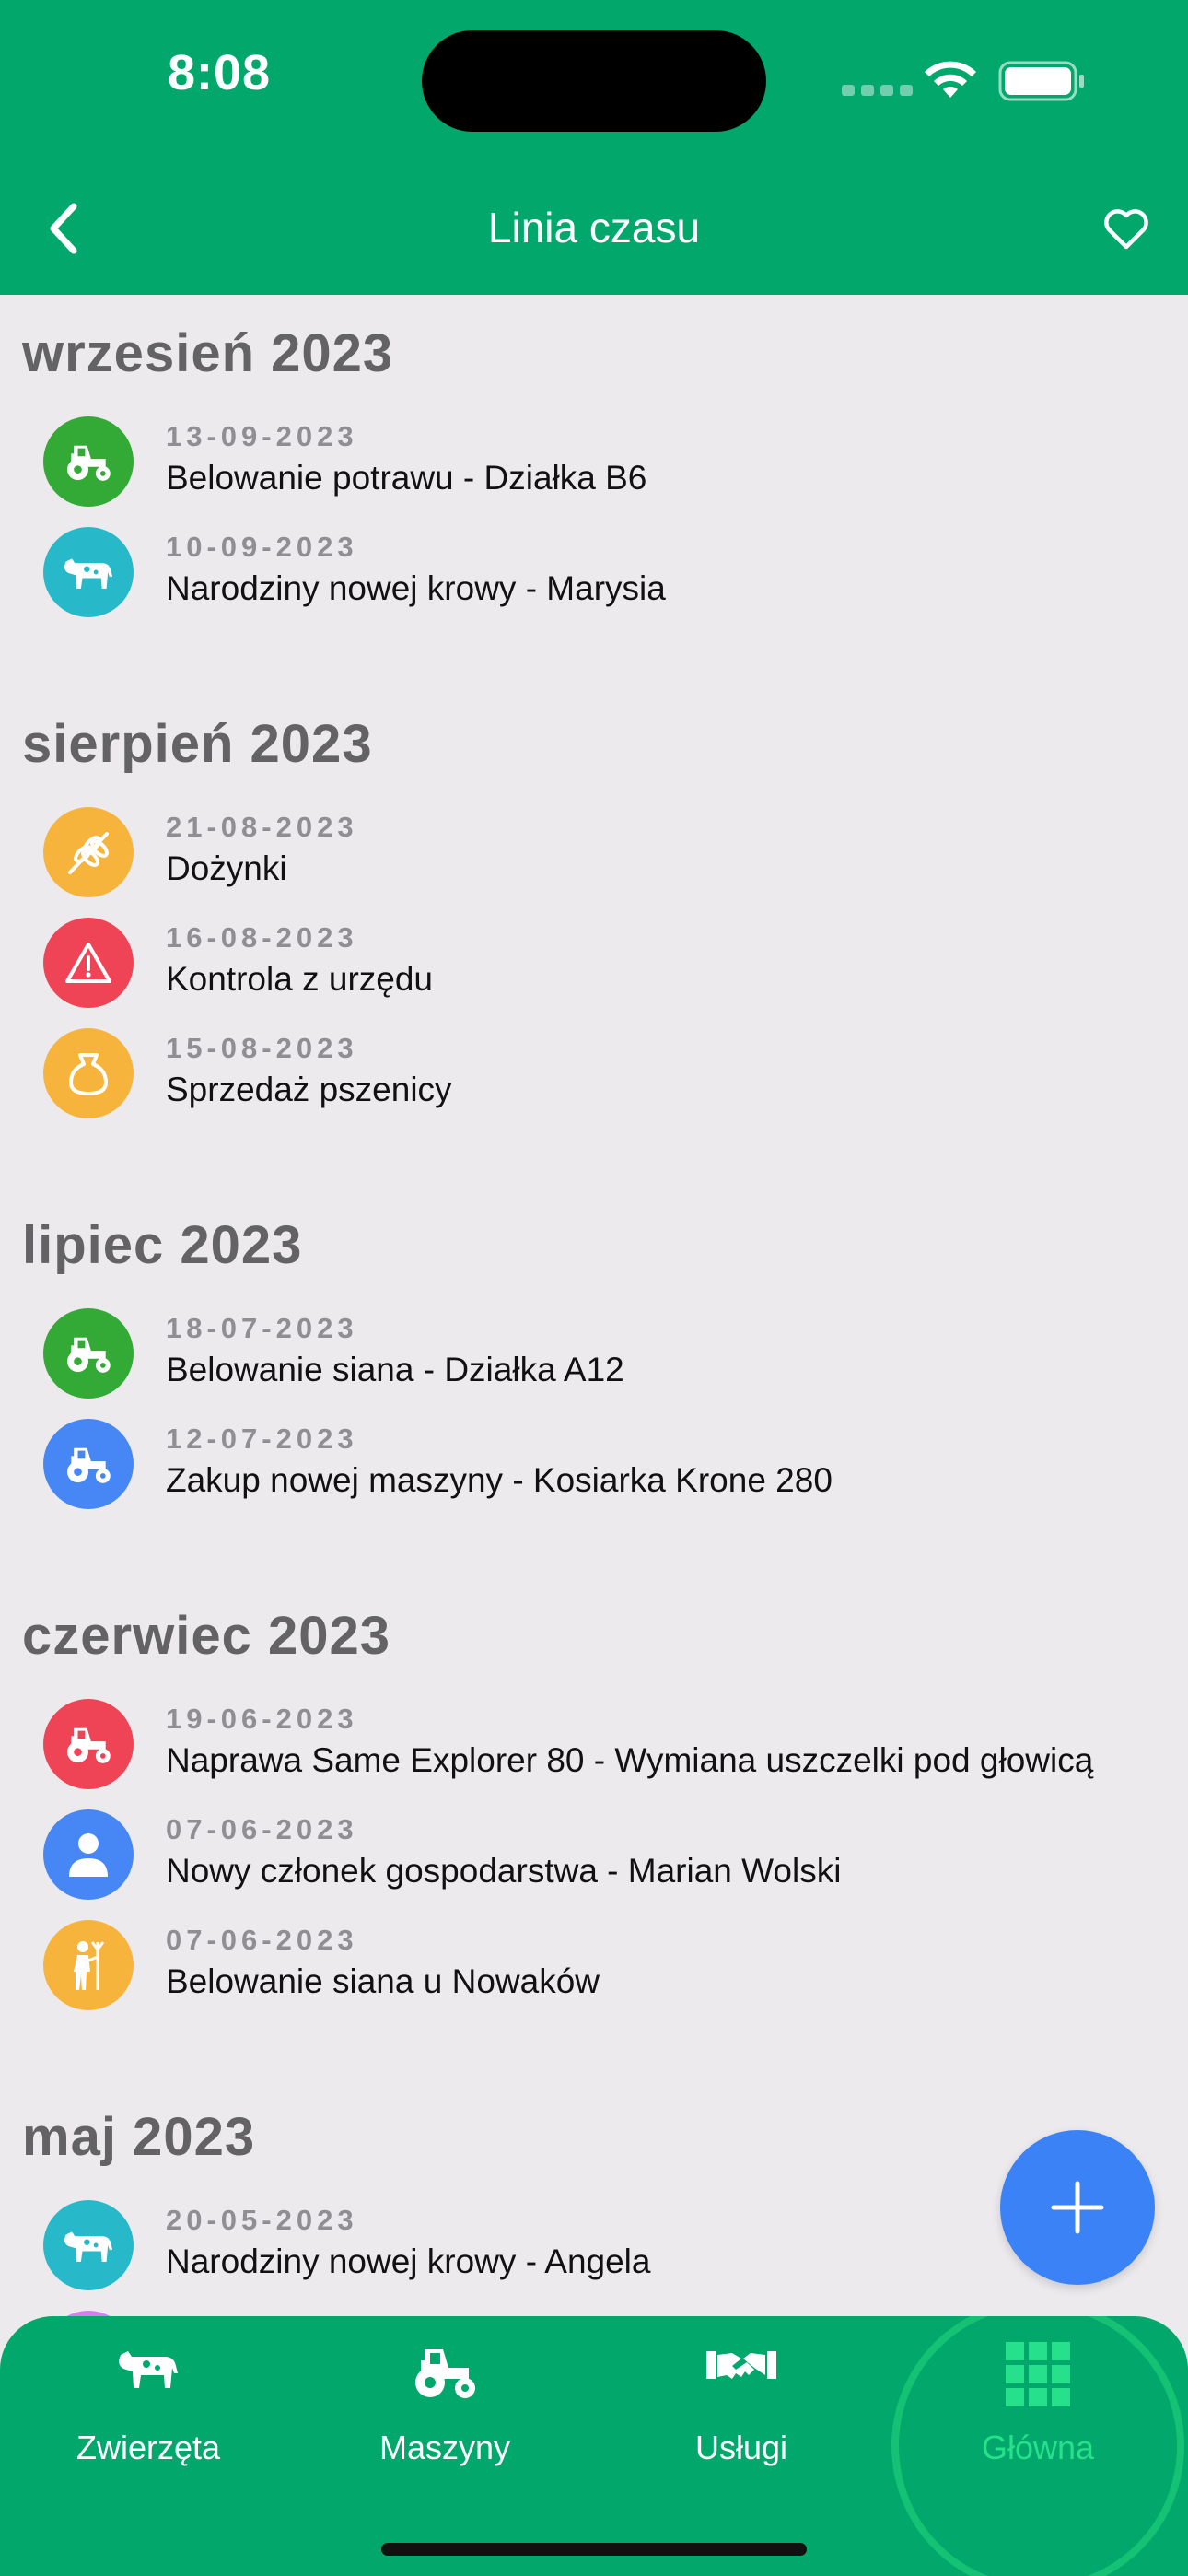 This screenshot has height=2576, width=1188. Describe the element at coordinates (741, 2365) in the screenshot. I see `handshake-icon` at that location.